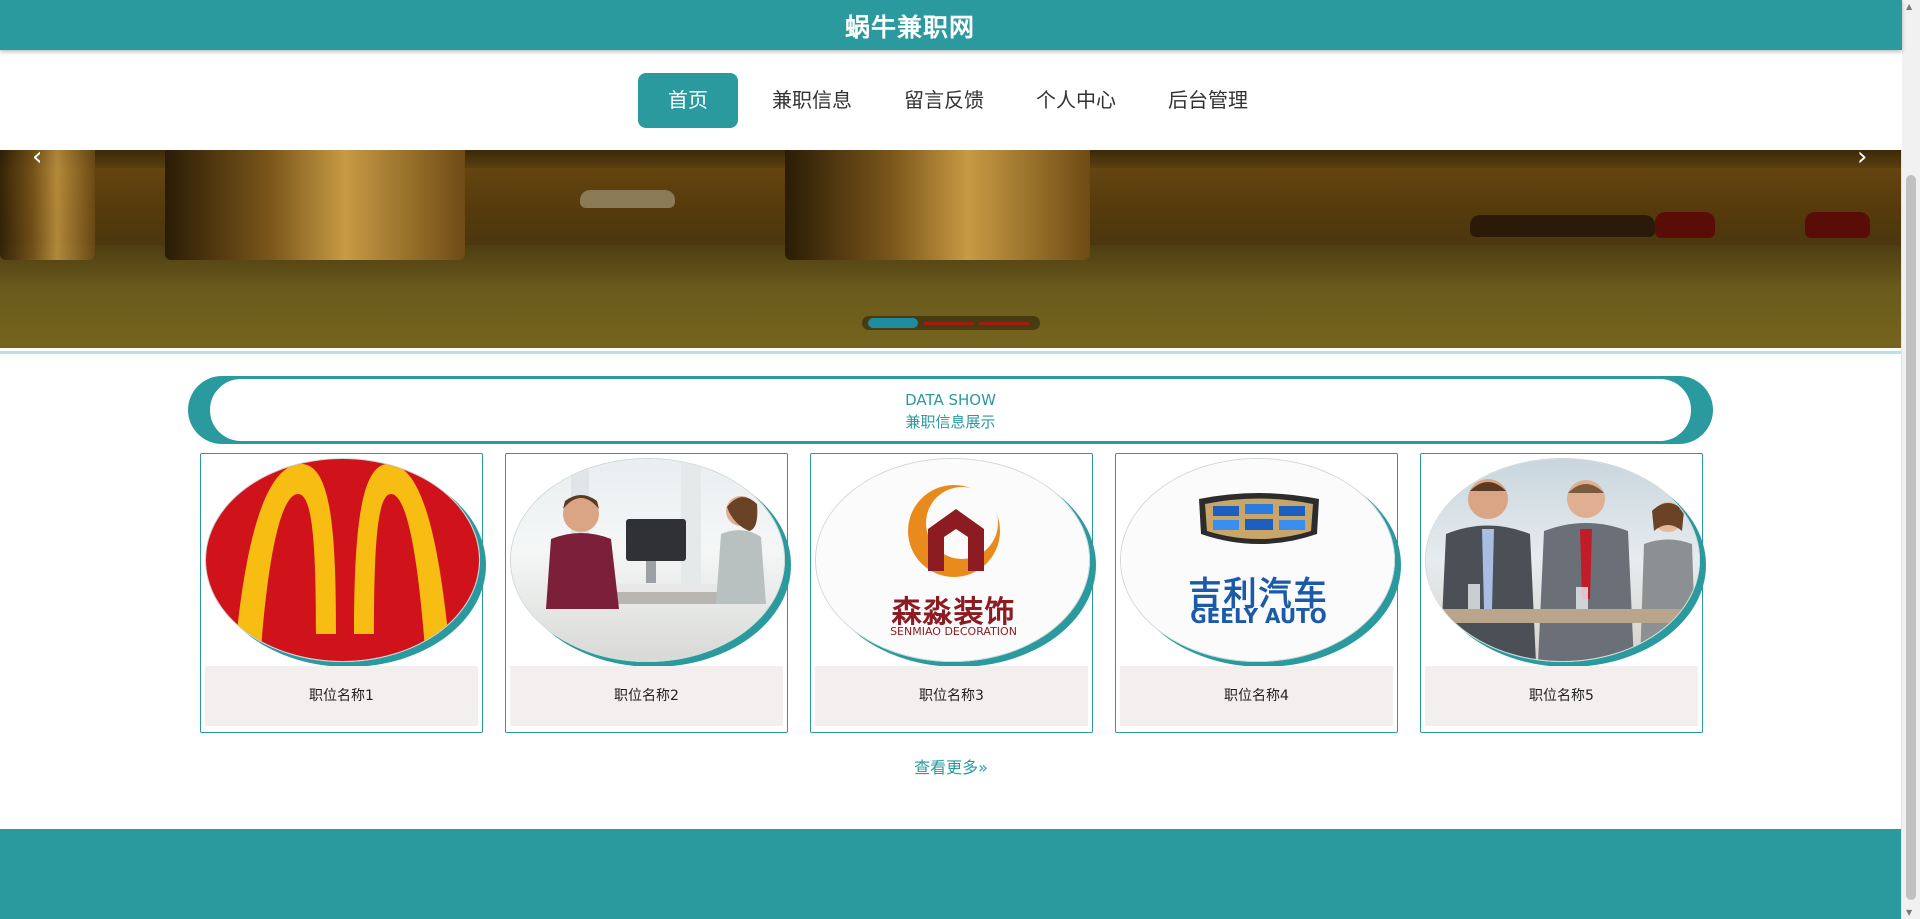  What do you see at coordinates (951, 296) in the screenshot?
I see `banner-water` at bounding box center [951, 296].